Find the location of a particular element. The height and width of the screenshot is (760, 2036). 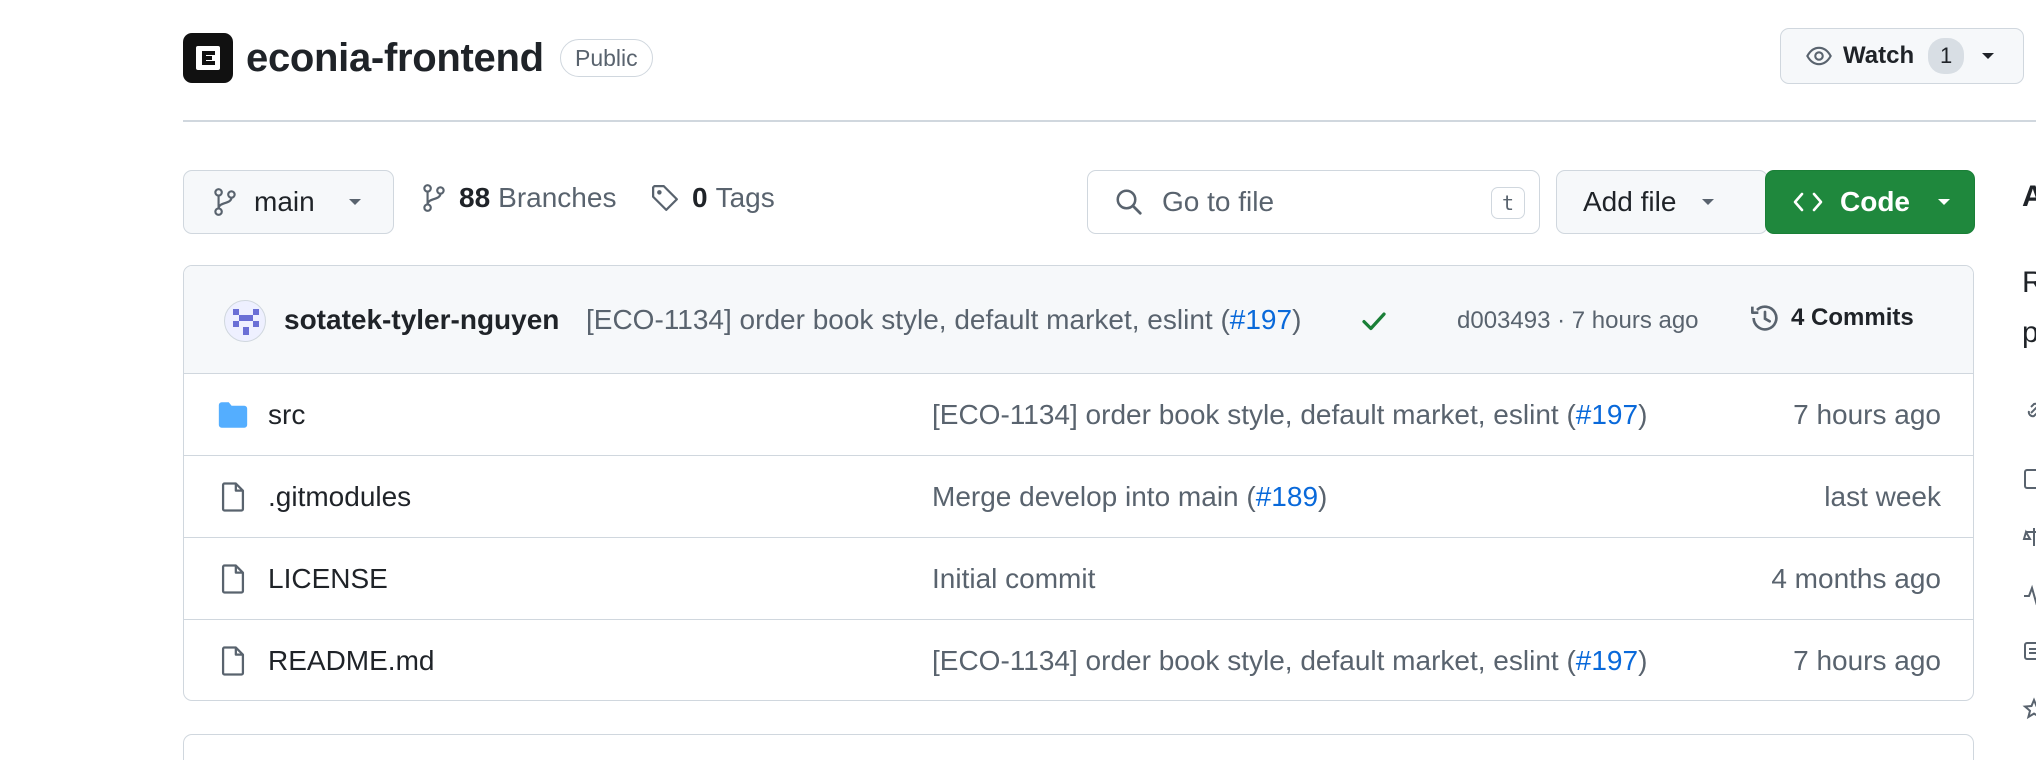

star-icon is located at coordinates (2029, 709).